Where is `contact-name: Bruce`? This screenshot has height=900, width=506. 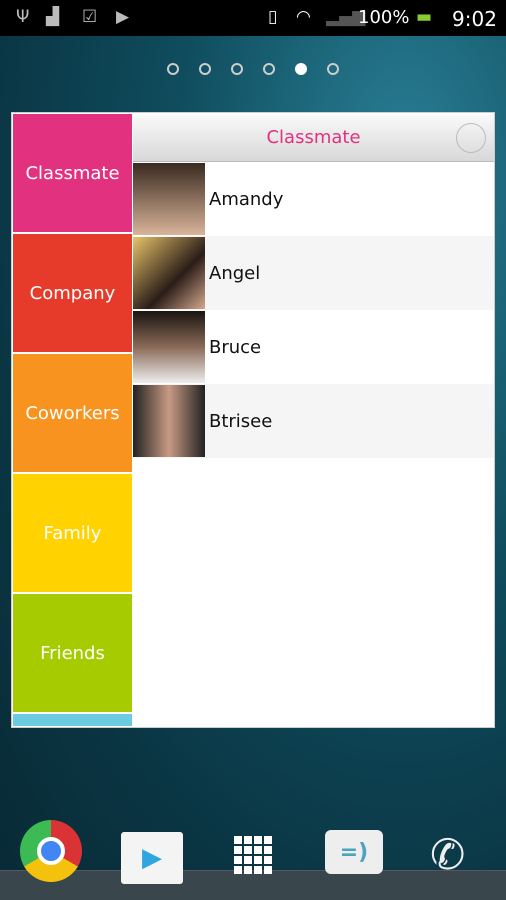 contact-name: Bruce is located at coordinates (235, 347).